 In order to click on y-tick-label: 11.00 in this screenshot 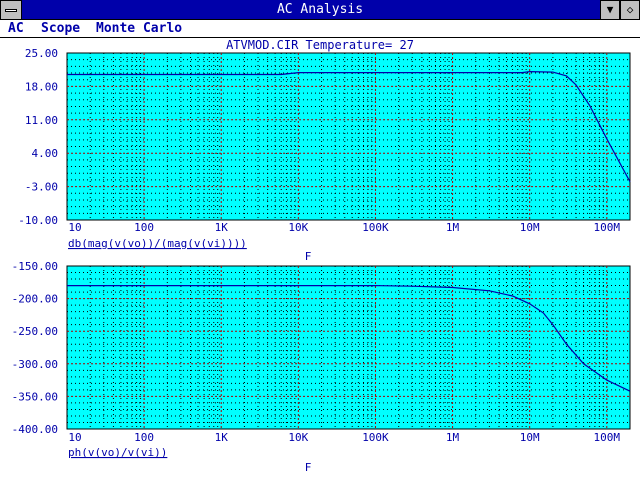, I will do `click(41, 120)`.